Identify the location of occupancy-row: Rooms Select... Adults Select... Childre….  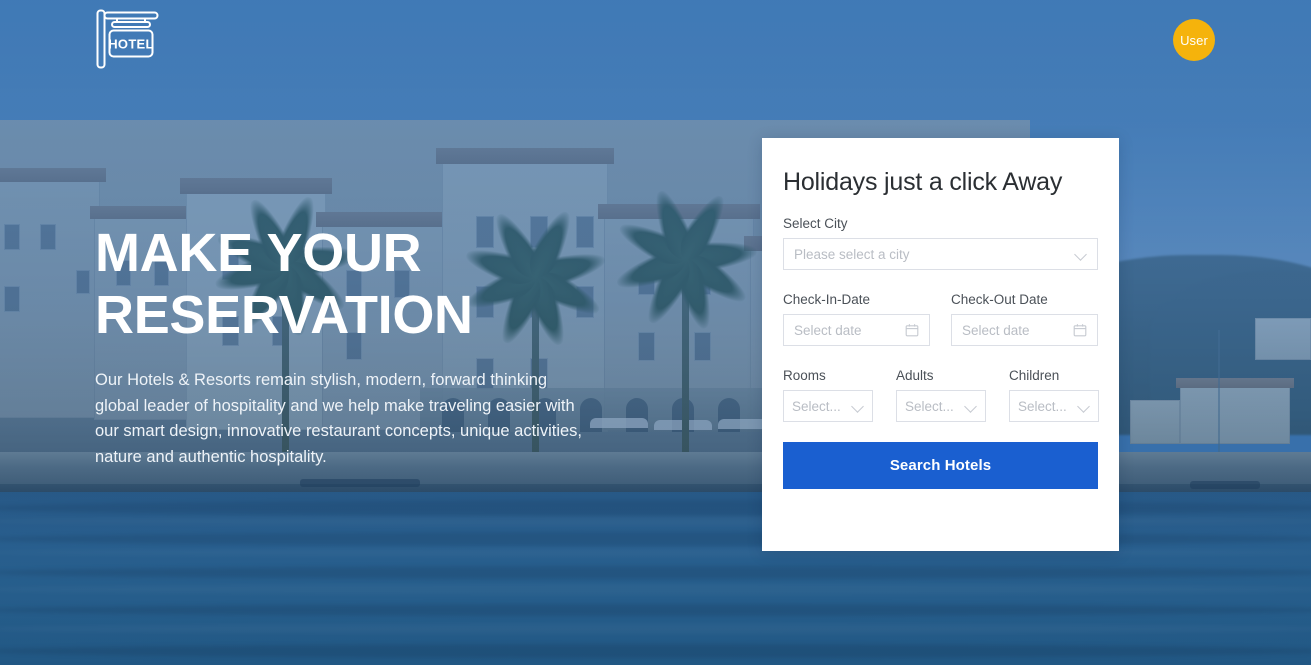
(941, 395).